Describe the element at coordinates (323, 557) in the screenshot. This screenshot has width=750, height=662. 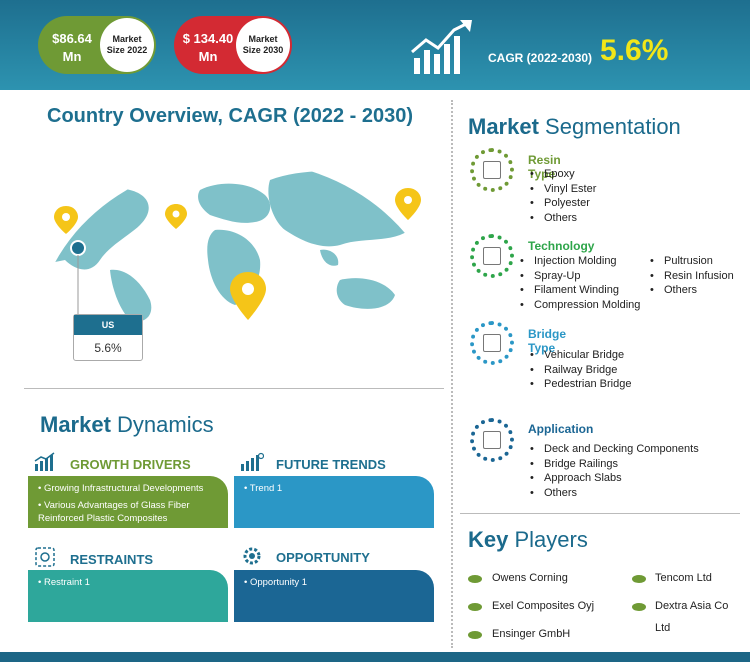
I see `opportunity-title: OPPORTUNITY` at that location.